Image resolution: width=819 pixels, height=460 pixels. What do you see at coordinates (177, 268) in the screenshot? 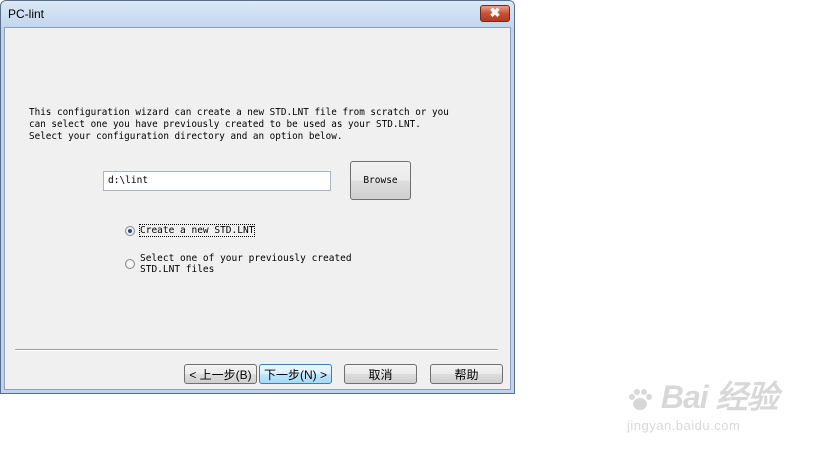
I see `select-existing-label-line2: STD.LNT files` at bounding box center [177, 268].